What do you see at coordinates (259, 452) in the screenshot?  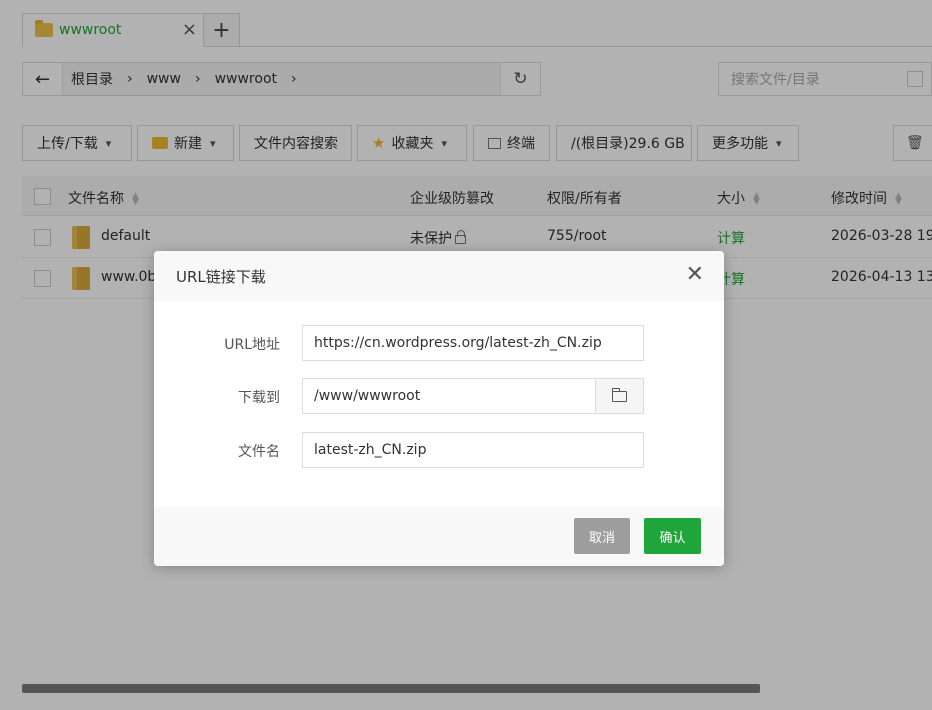 I see `filename-label: 文件名` at bounding box center [259, 452].